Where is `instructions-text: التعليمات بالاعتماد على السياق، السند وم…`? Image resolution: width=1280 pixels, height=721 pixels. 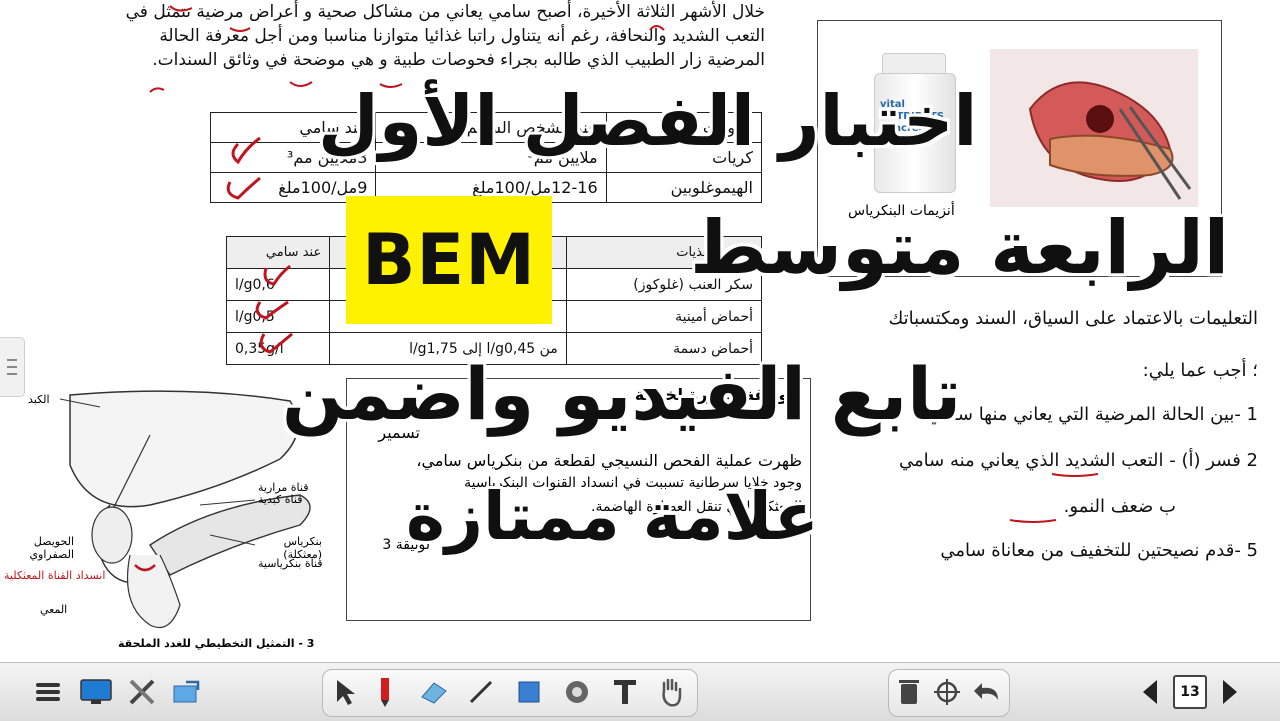
instructions-text: التعليمات بالاعتماد على السياق، السند وم… is located at coordinates (1073, 318).